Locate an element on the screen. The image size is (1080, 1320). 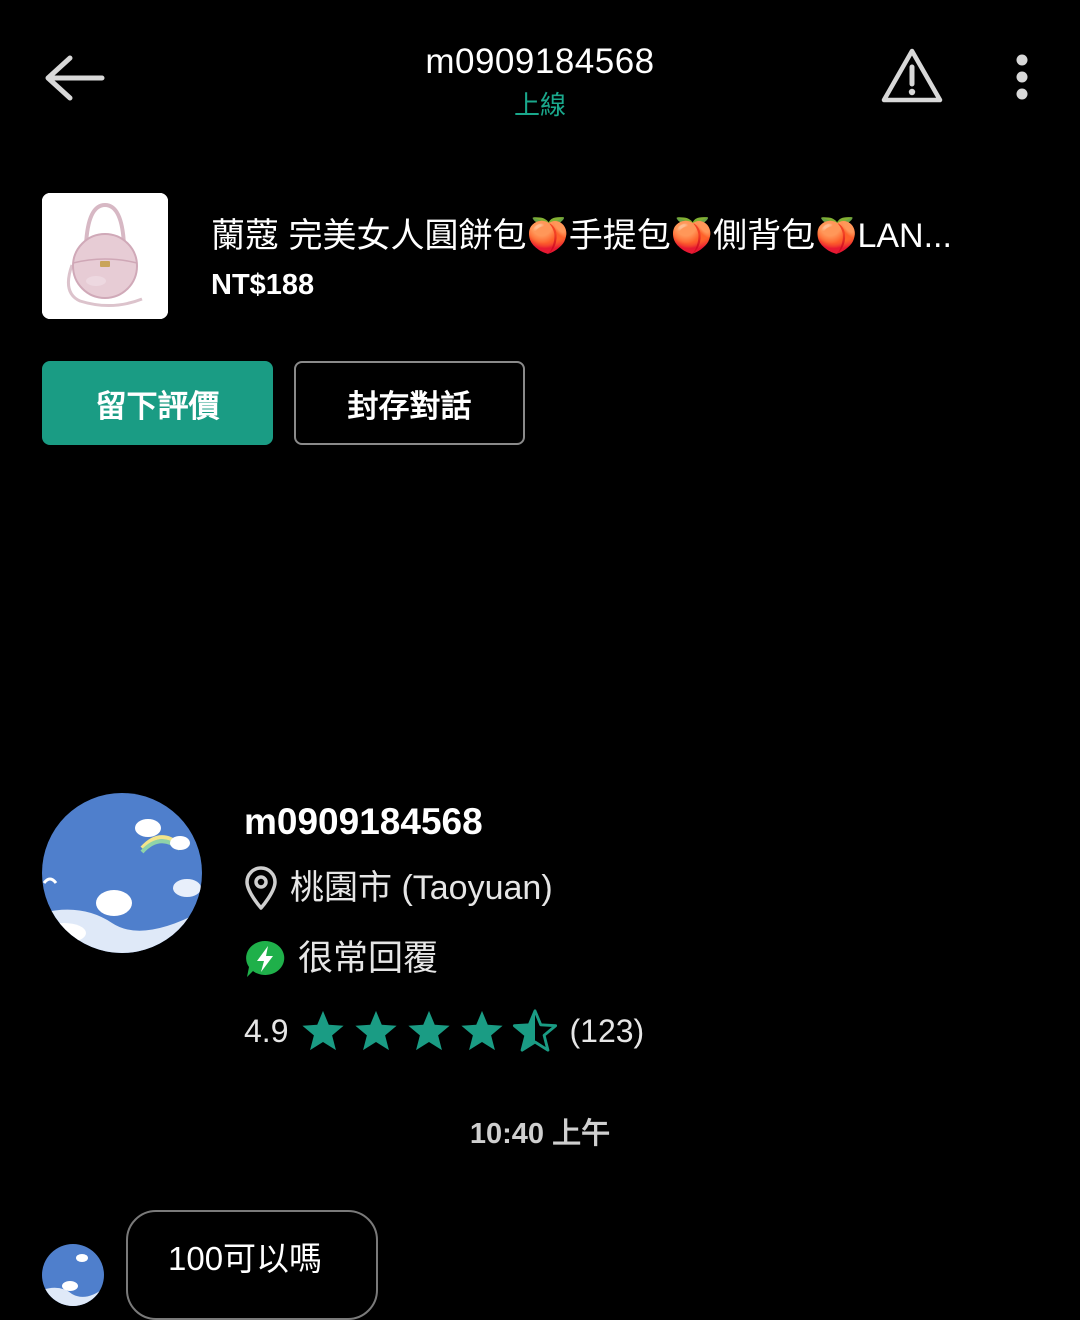
chat-partner-name: m0909184568 is located at coordinates (540, 62).